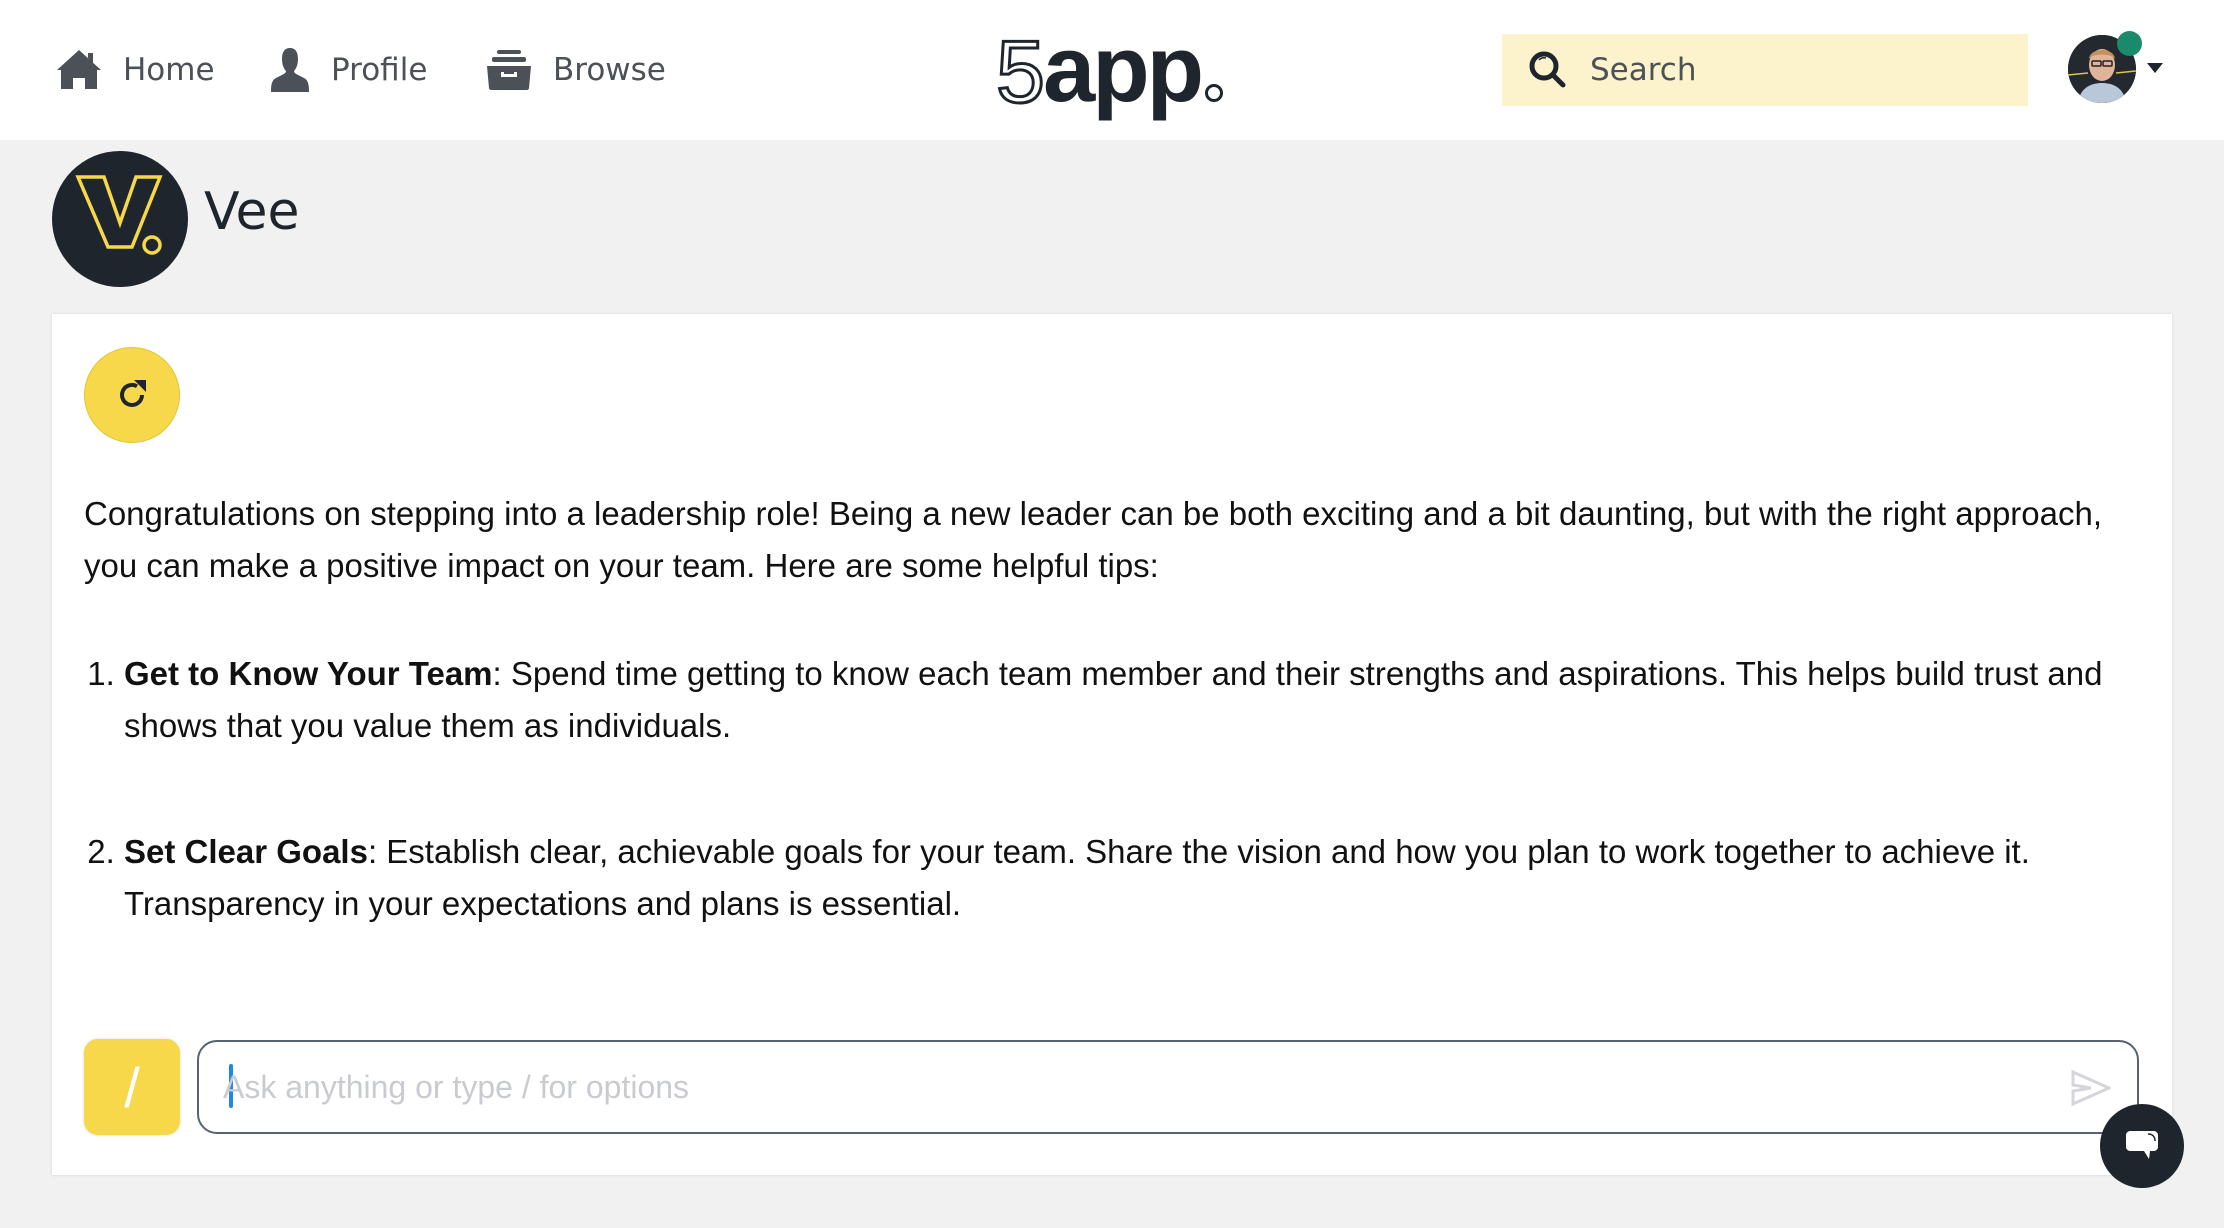  Describe the element at coordinates (1123, 68) in the screenshot. I see `logo-app: app` at that location.